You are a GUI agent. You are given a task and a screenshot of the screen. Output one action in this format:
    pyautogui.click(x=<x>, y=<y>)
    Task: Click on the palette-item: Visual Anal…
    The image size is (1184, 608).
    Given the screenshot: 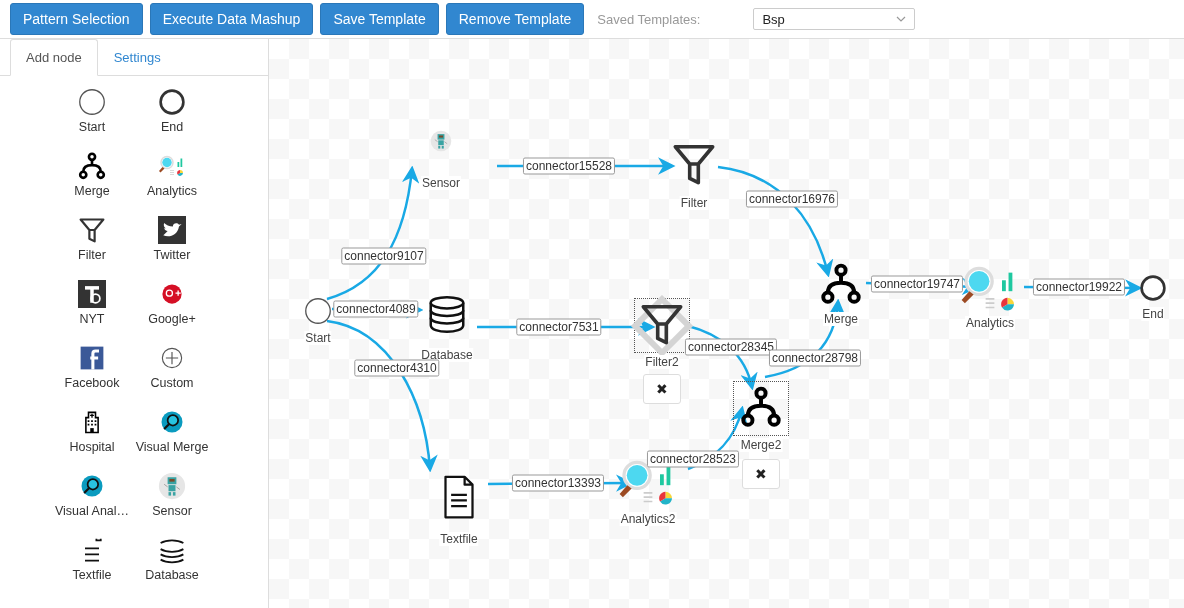 What is the action you would take?
    pyautogui.click(x=92, y=499)
    